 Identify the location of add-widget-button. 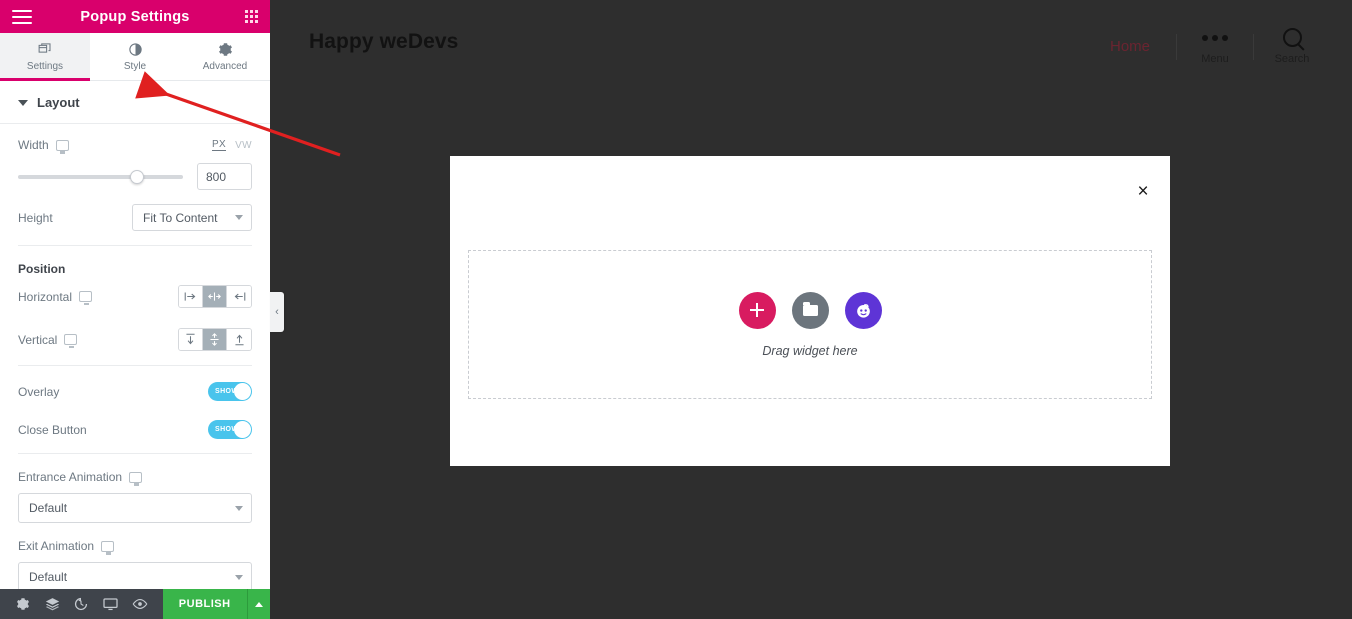
(757, 310).